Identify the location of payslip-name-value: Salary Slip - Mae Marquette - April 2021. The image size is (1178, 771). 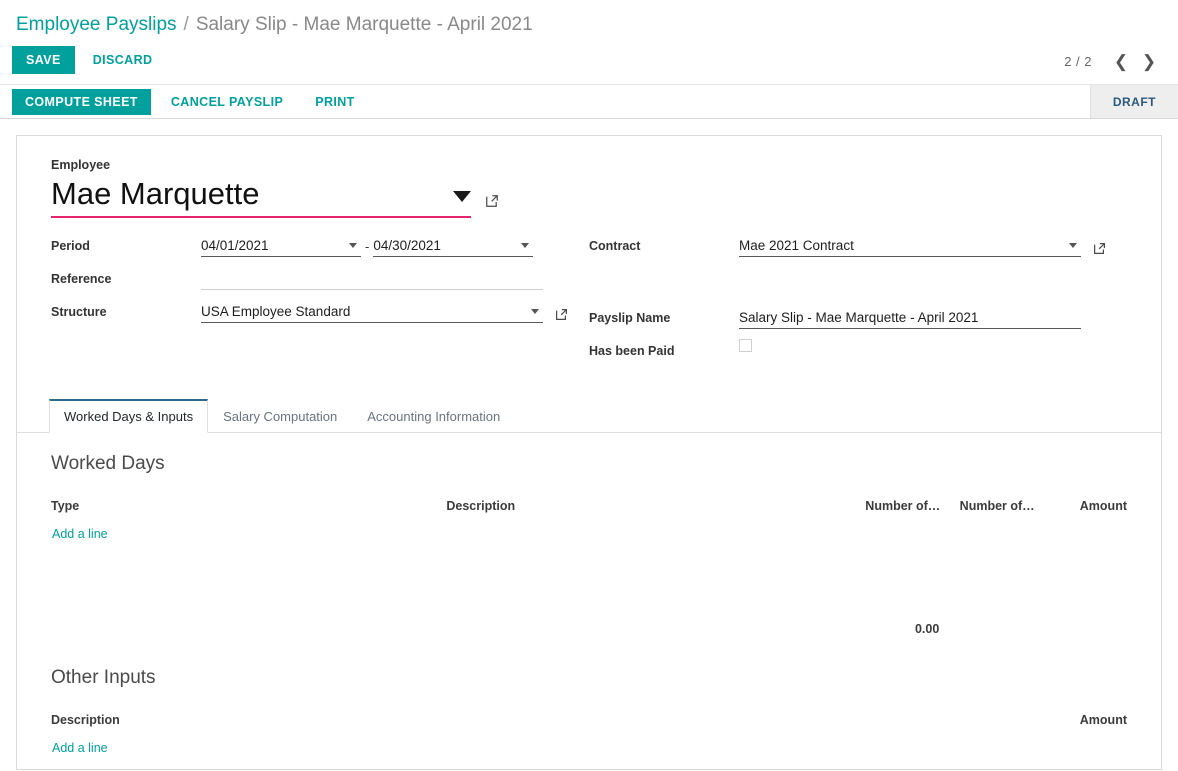
(859, 317).